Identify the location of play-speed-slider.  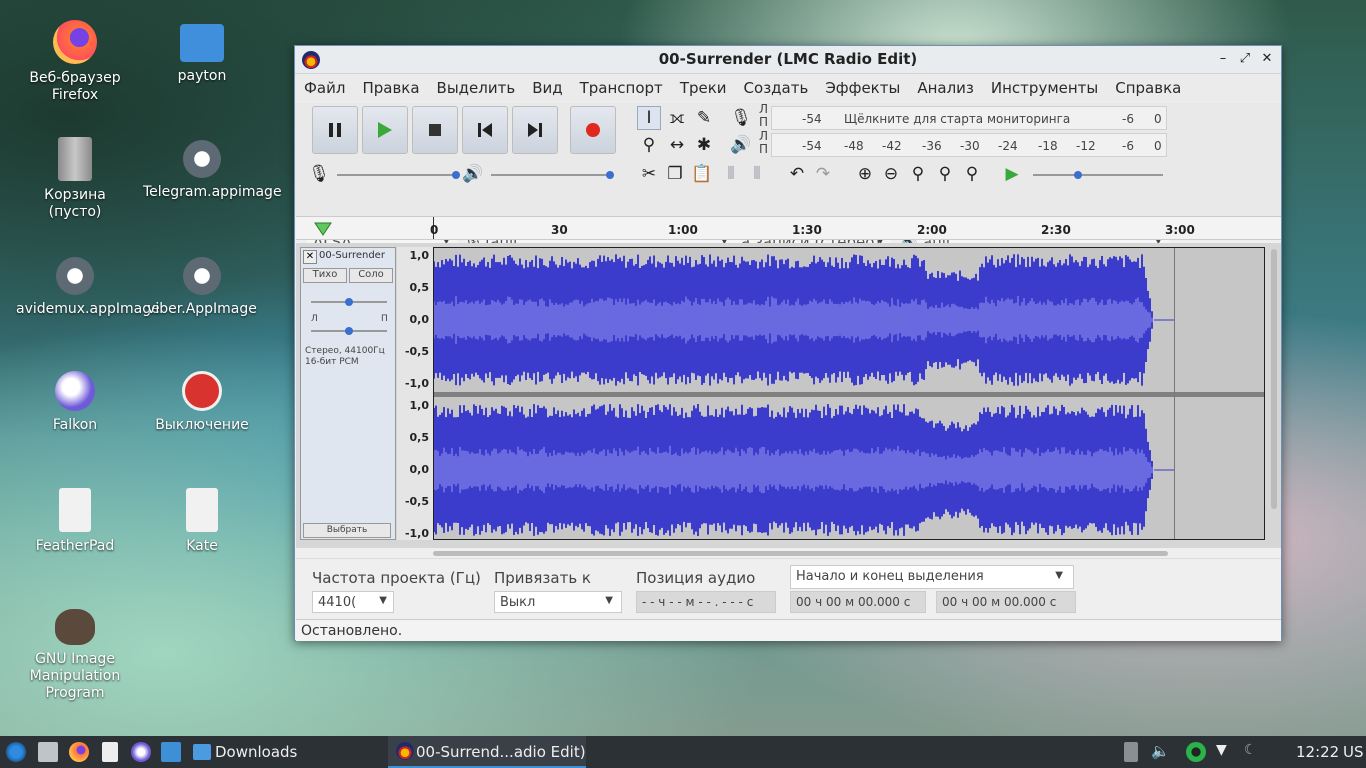
(1098, 175).